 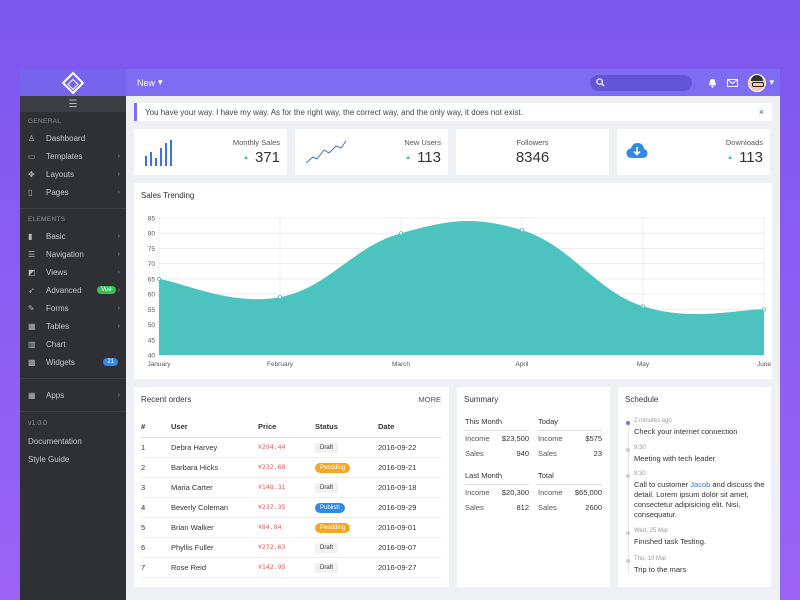 I want to click on sidebar-item-label: Forms, so click(x=57, y=308).